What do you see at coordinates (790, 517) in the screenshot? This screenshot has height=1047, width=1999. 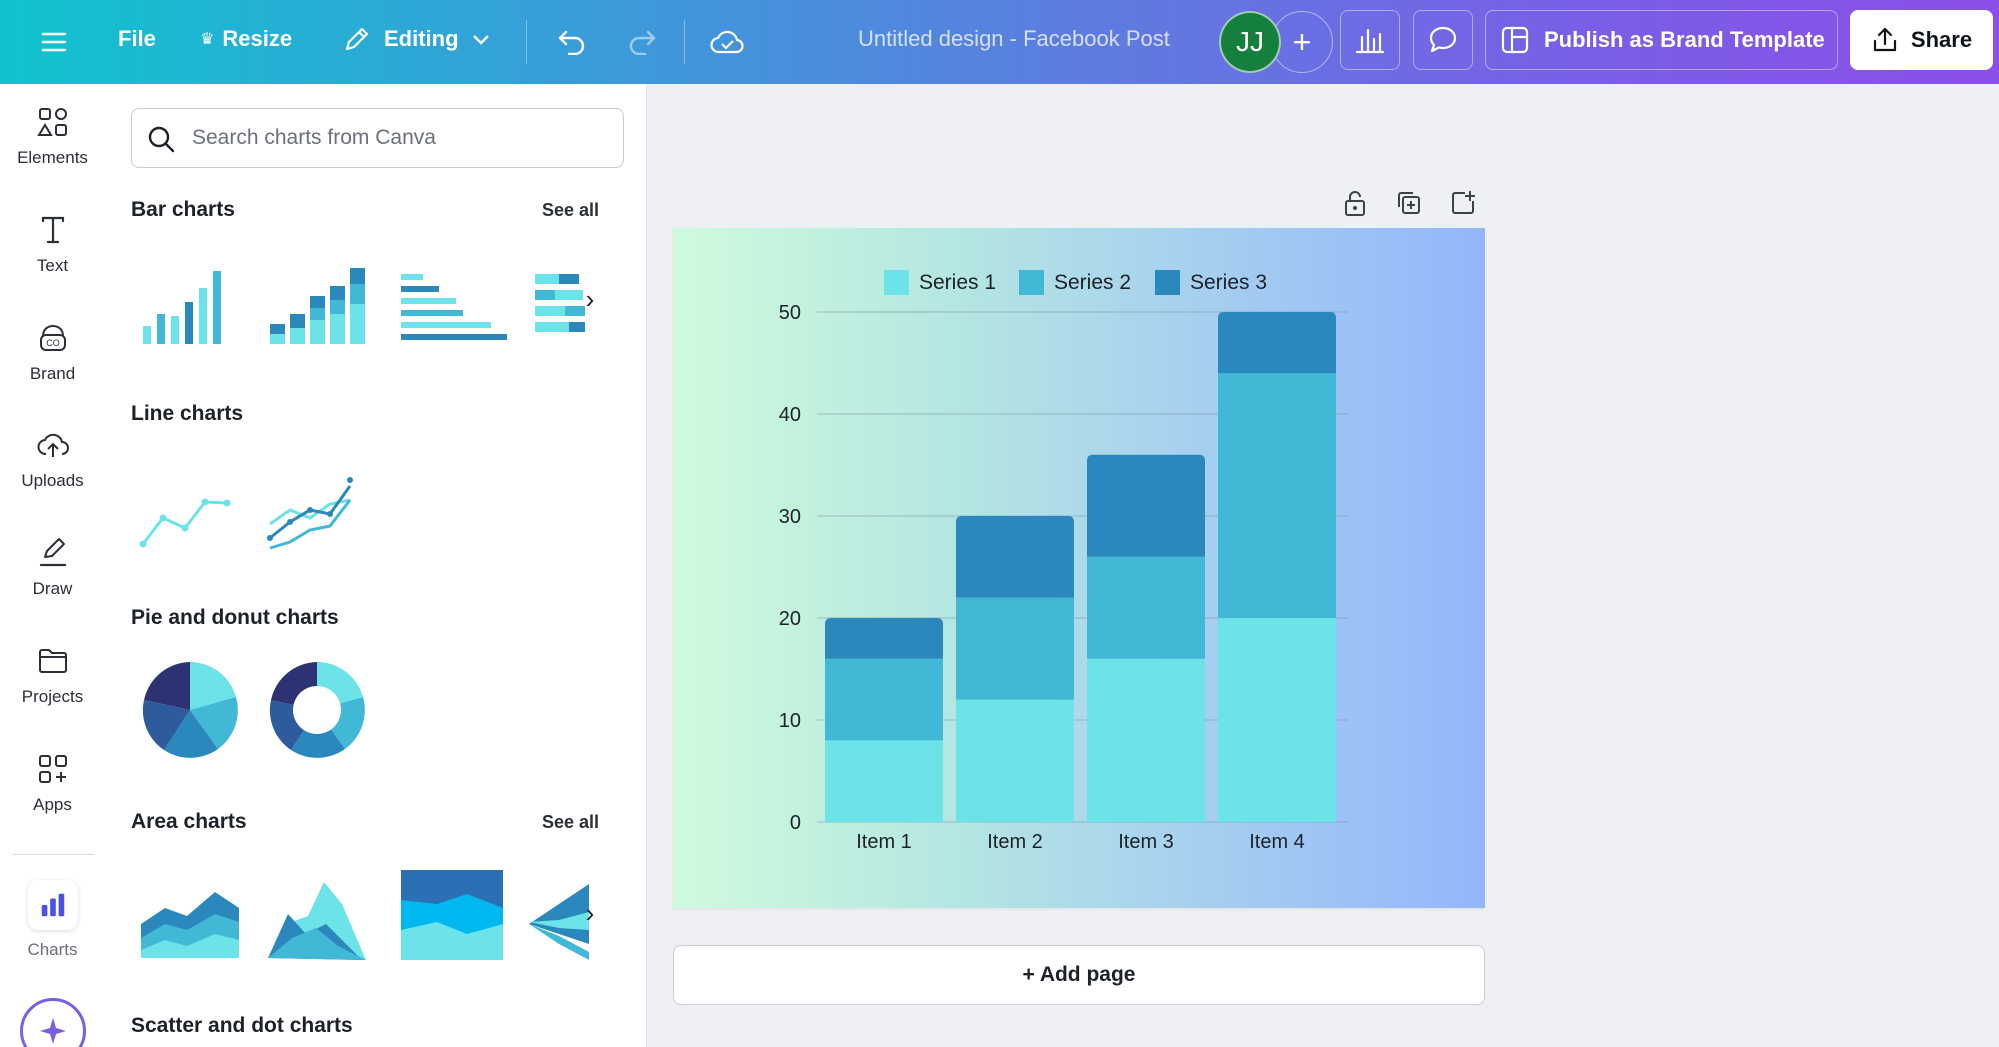 I see `y-tick-label: 30` at bounding box center [790, 517].